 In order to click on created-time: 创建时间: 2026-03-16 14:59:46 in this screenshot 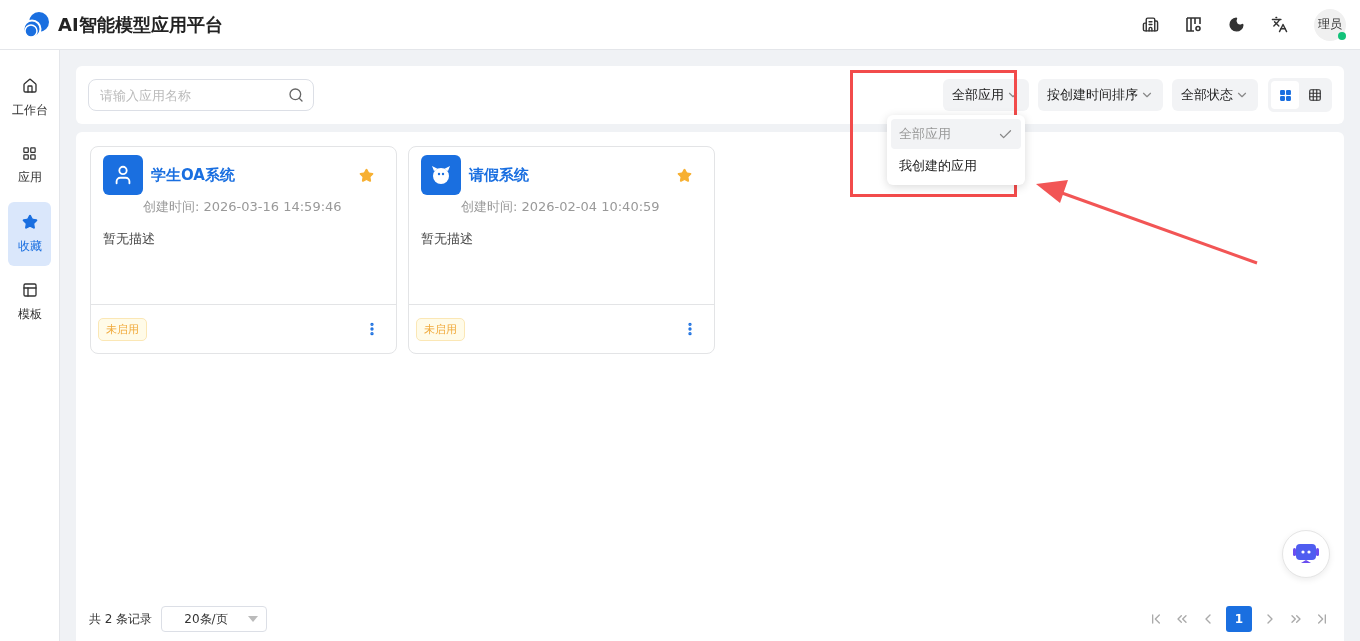, I will do `click(243, 207)`.